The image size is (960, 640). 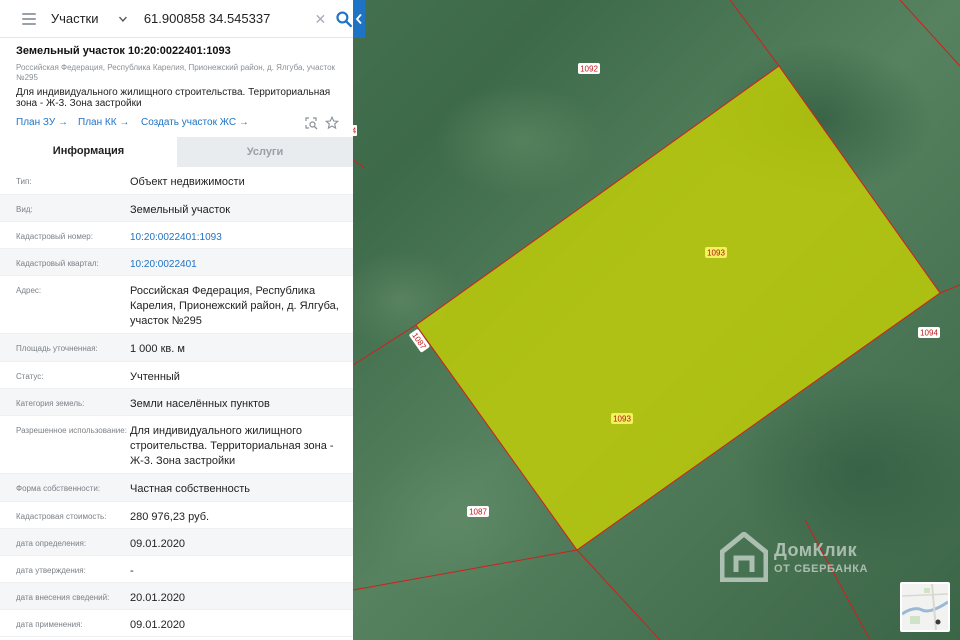 I want to click on label-1093-b: 1093, so click(x=622, y=418).